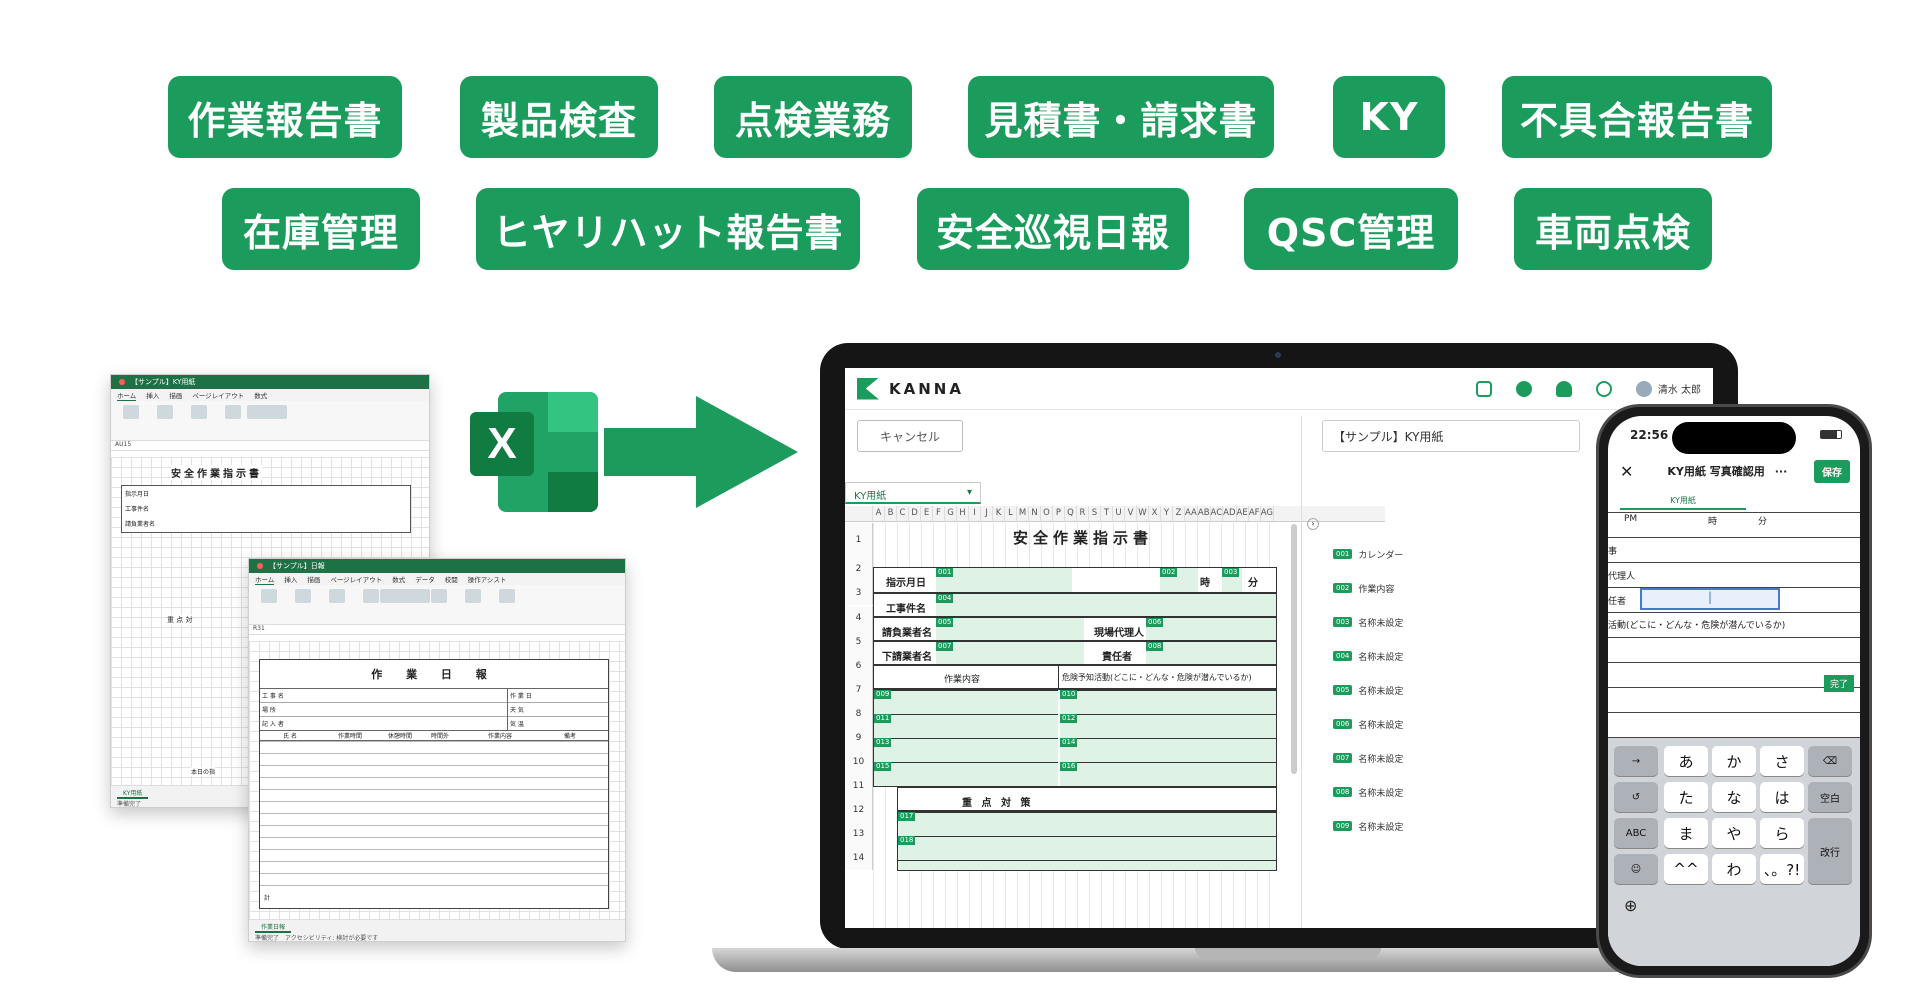  Describe the element at coordinates (1059, 513) in the screenshot. I see `column-header: P` at that location.